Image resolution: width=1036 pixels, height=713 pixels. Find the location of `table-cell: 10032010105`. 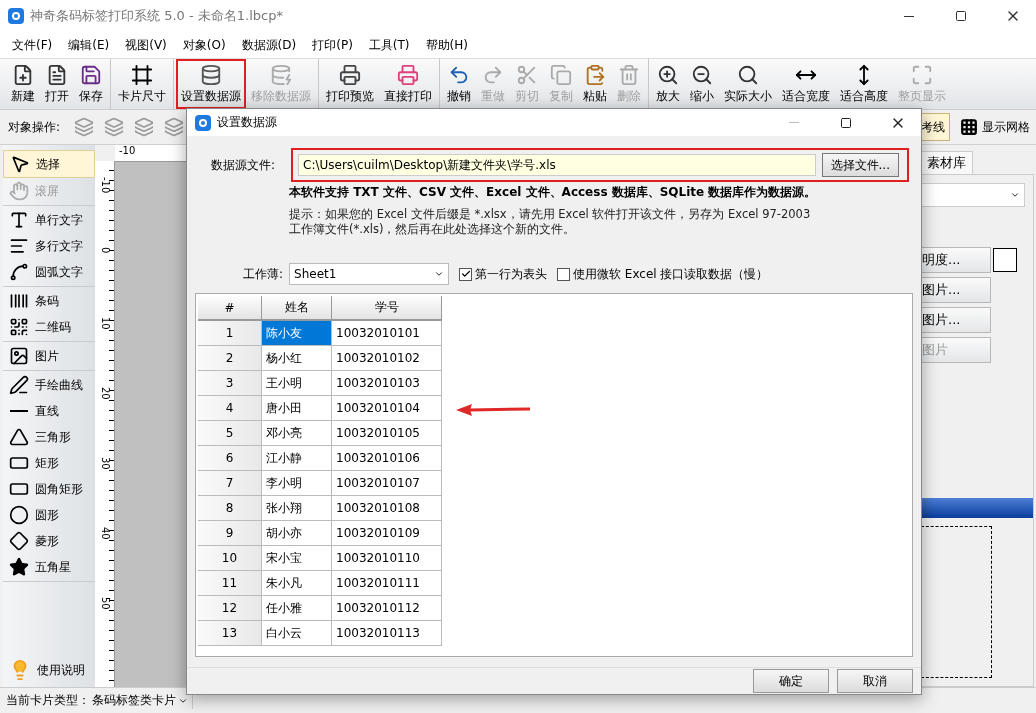

table-cell: 10032010105 is located at coordinates (387, 433).